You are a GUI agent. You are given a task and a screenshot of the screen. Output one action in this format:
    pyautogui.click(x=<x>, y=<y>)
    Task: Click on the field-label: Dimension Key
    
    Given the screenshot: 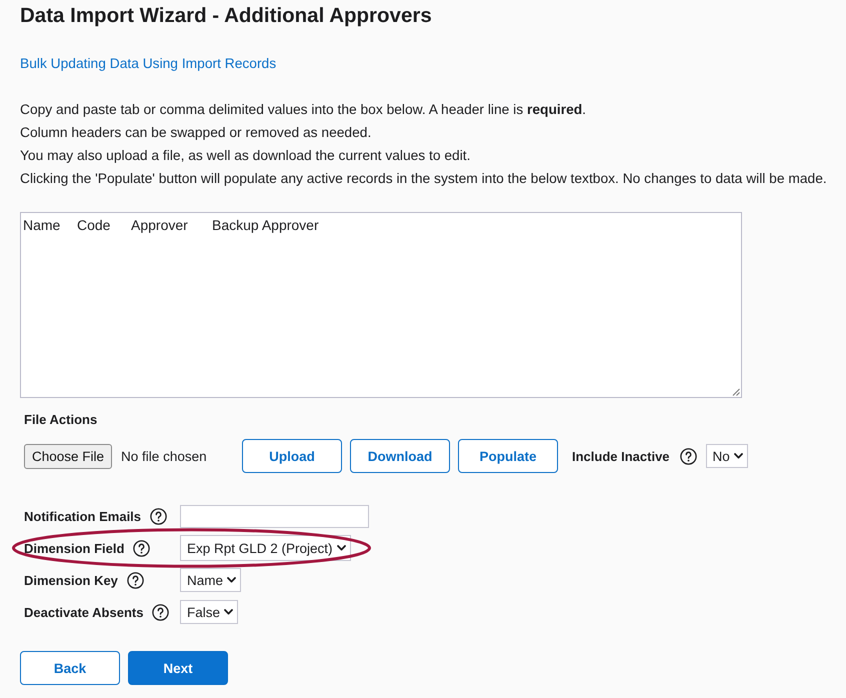 What is the action you would take?
    pyautogui.click(x=71, y=580)
    